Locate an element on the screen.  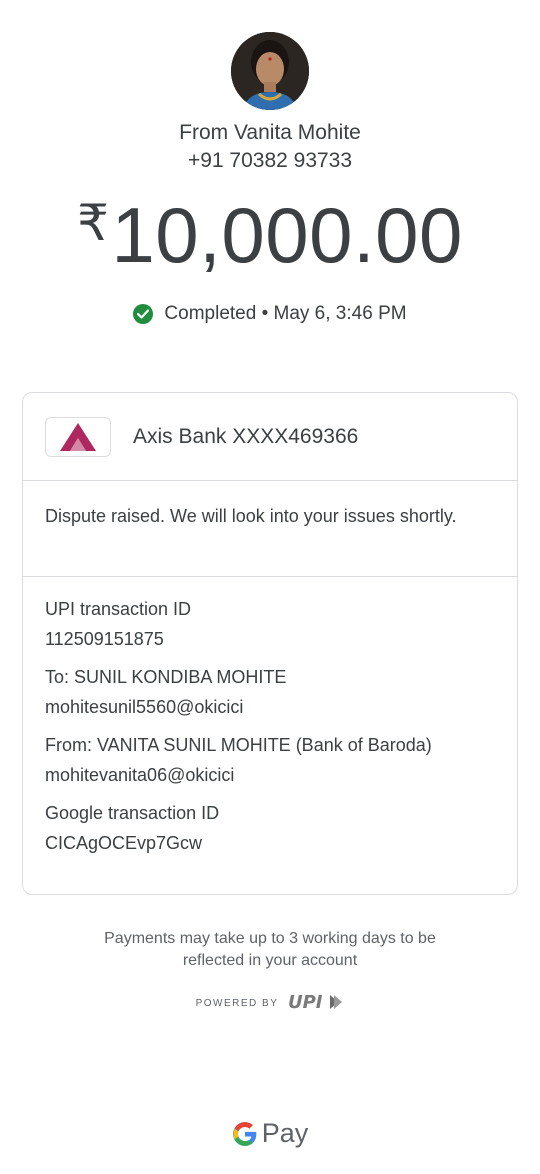
axis-bank-logo-icon is located at coordinates (78, 436).